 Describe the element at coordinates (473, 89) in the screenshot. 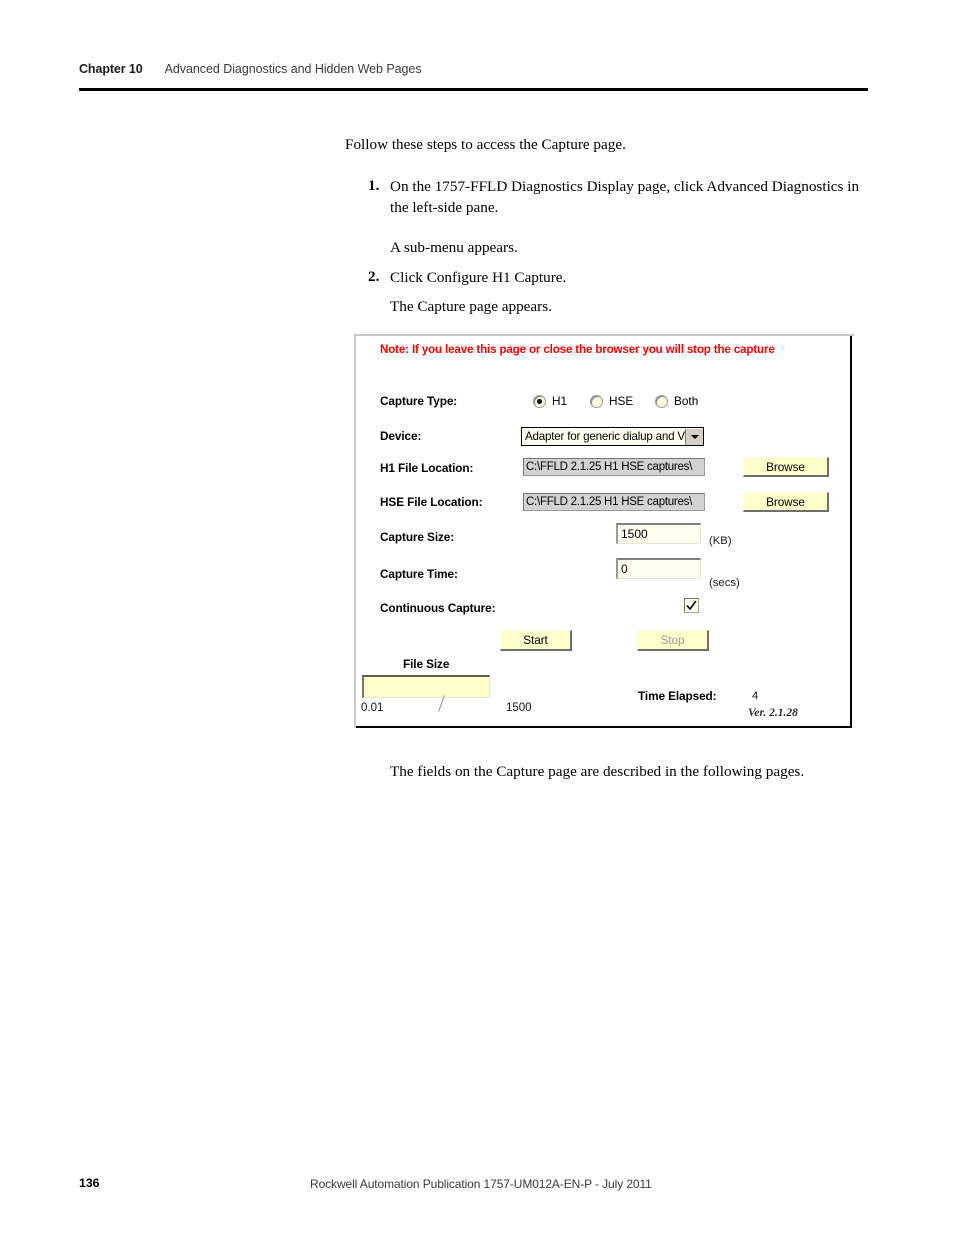

I see `header-divider` at that location.